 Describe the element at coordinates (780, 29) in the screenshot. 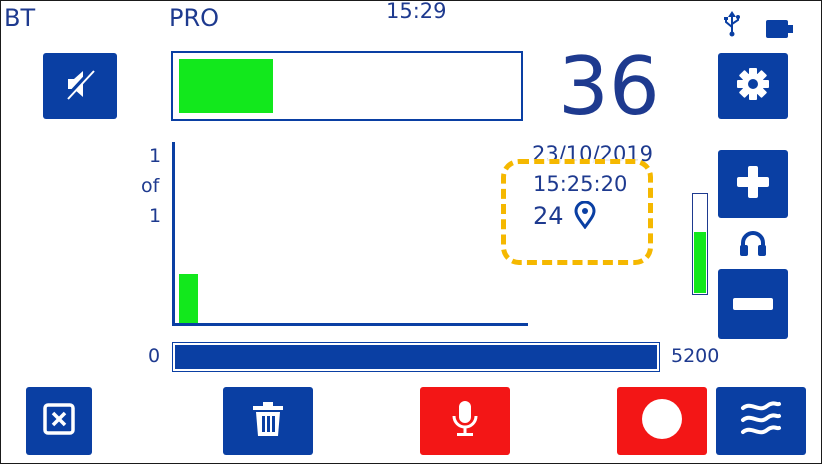

I see `battery-icon` at that location.